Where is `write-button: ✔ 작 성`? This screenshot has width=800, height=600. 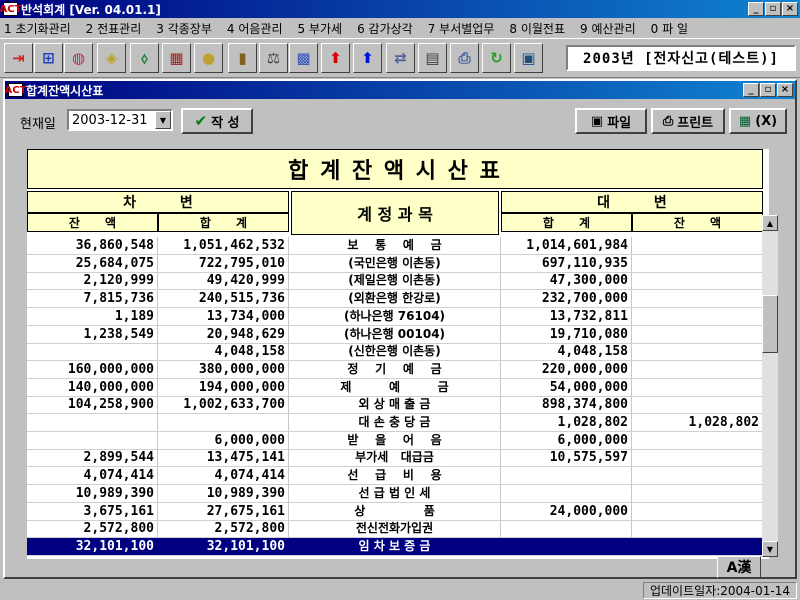 write-button: ✔ 작 성 is located at coordinates (217, 121).